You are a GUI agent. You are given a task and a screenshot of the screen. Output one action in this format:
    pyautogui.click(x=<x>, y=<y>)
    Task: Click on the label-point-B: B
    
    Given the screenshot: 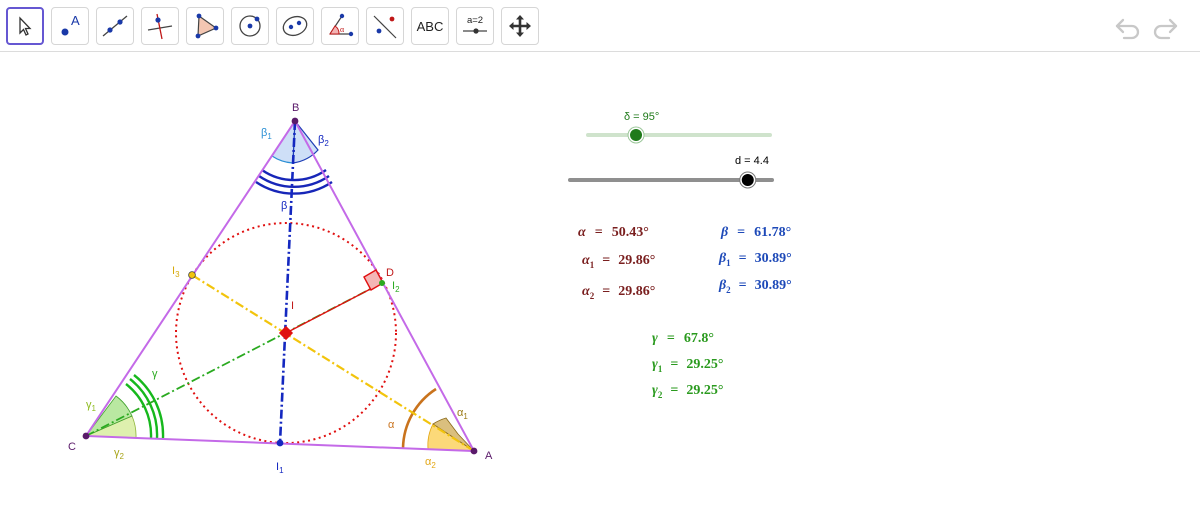 What is the action you would take?
    pyautogui.click(x=295, y=108)
    